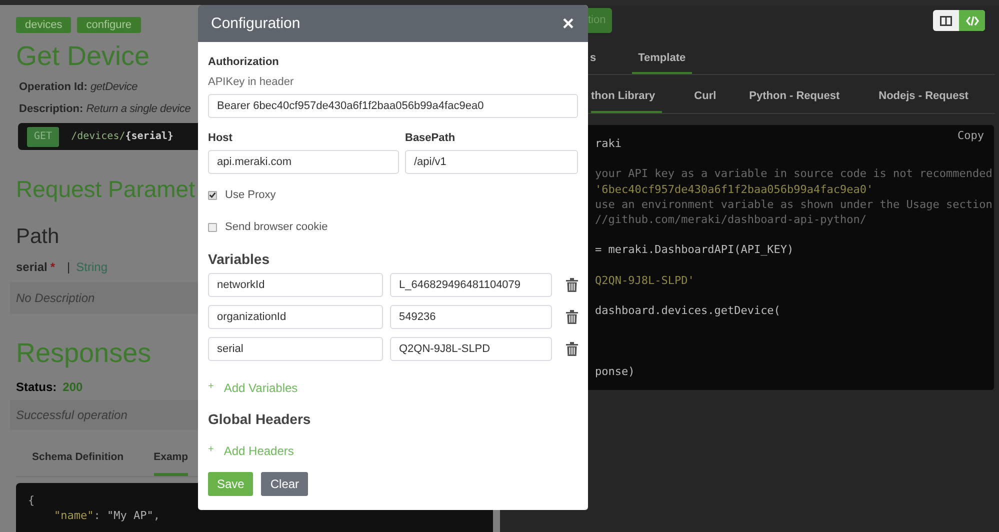 The width and height of the screenshot is (999, 532). I want to click on field-label: APIKey in header, so click(251, 82).